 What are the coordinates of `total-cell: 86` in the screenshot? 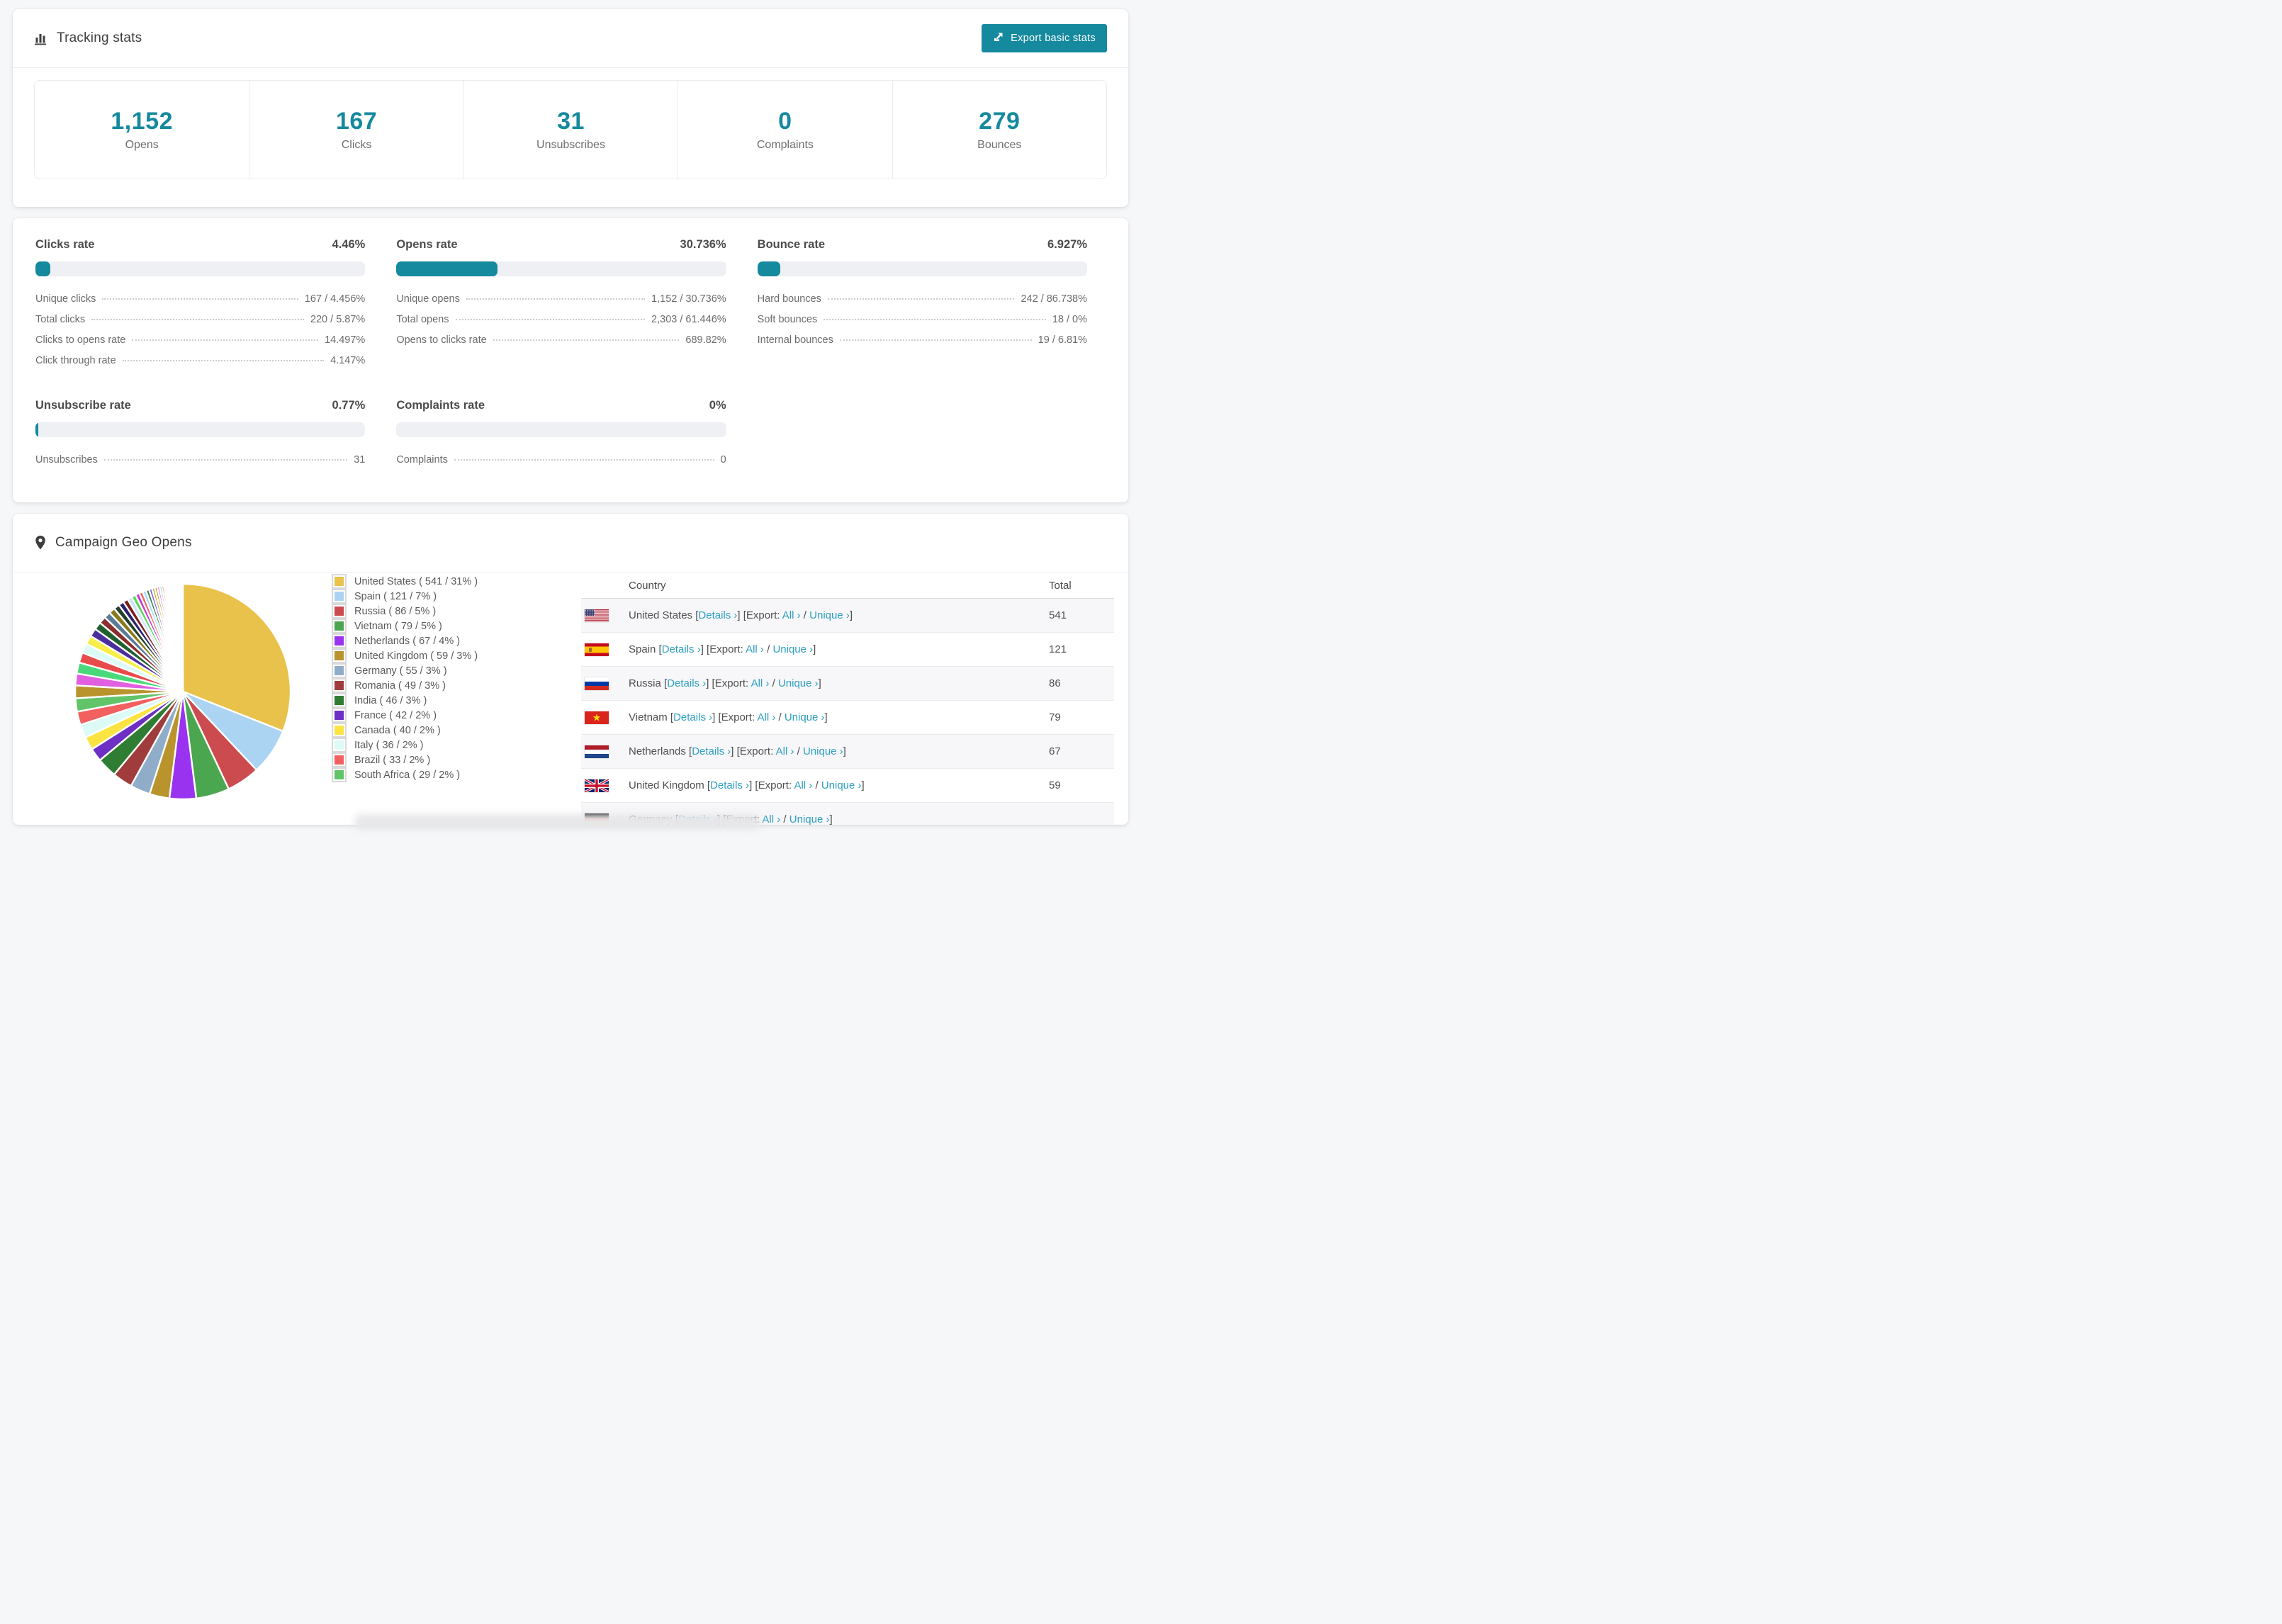 It's located at (1055, 683).